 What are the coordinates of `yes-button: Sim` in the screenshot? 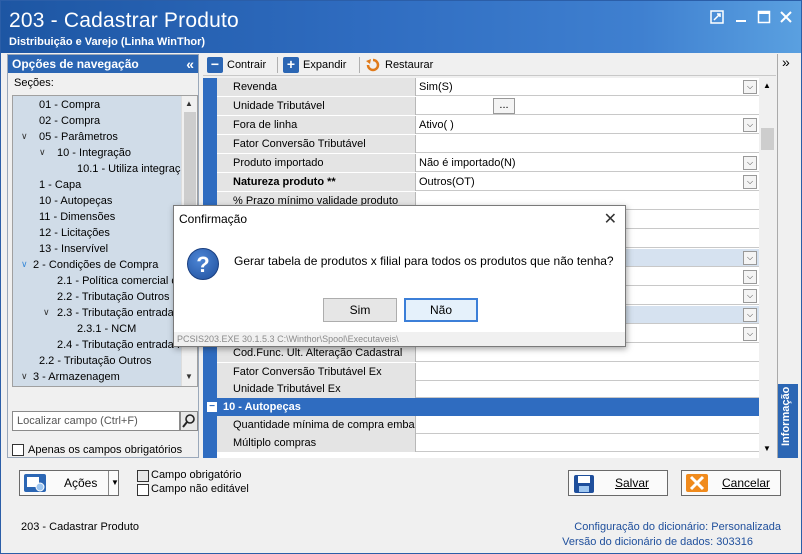 It's located at (360, 310).